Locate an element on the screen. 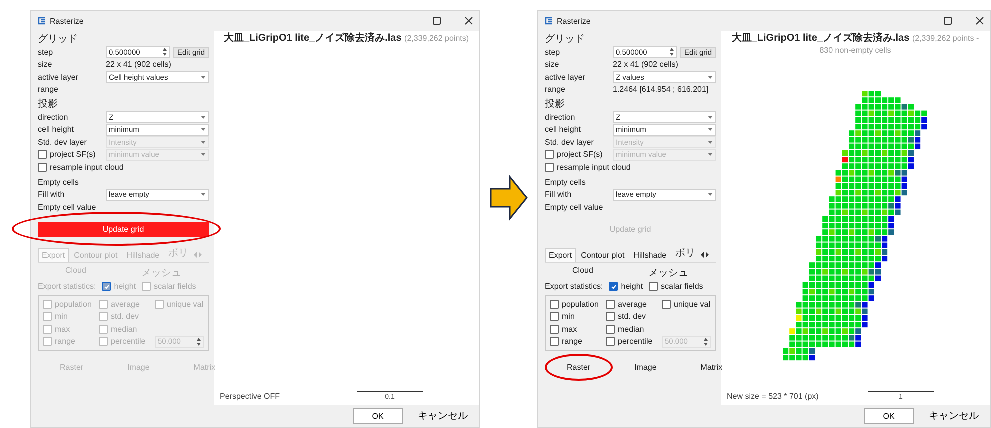 The width and height of the screenshot is (991, 428). checkbox-label: std. dev is located at coordinates (632, 317).